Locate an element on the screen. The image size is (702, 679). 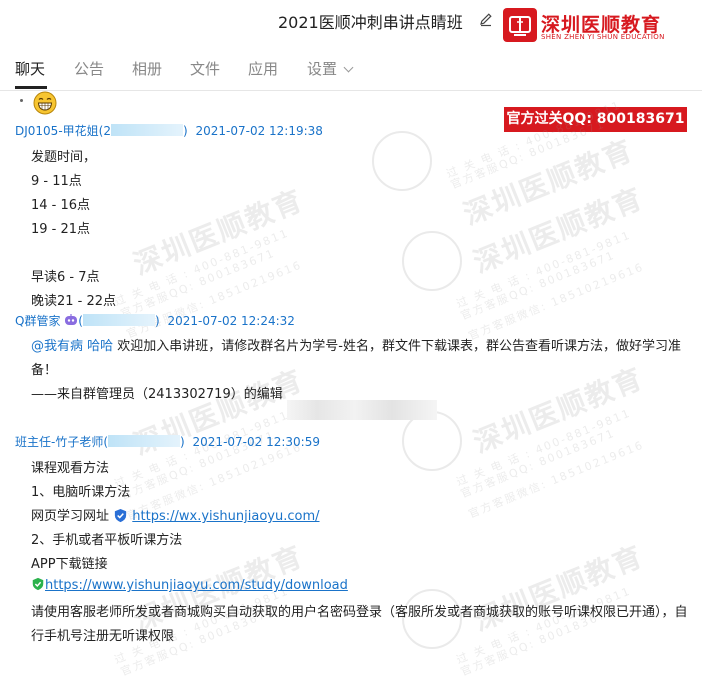
bullet-dot is located at coordinates (21, 100).